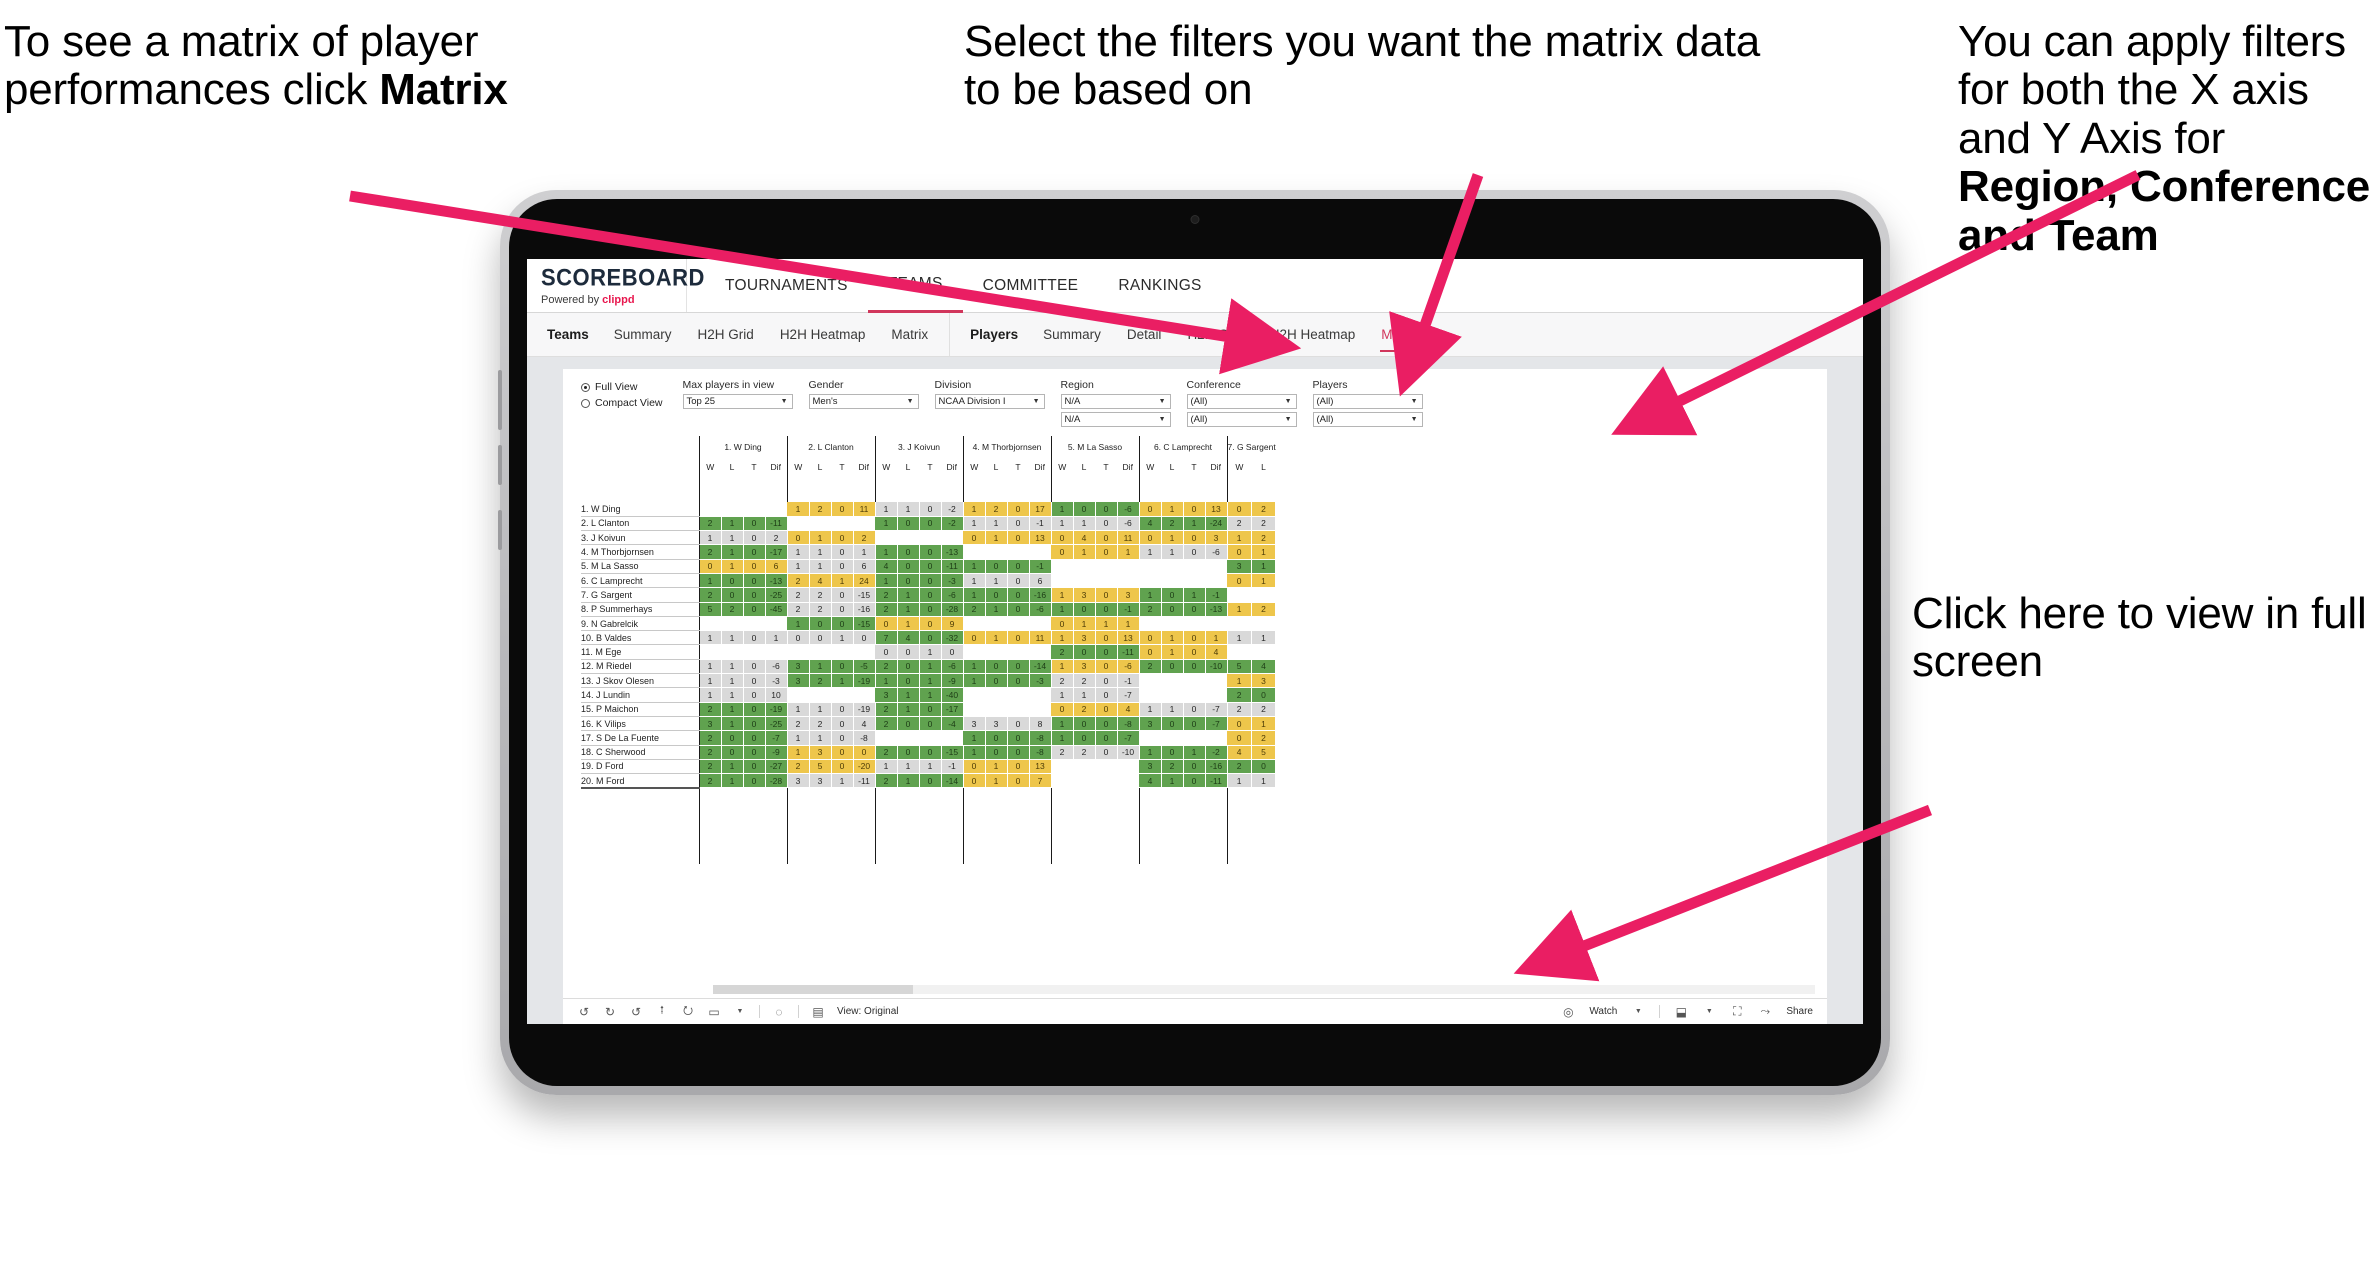 The height and width of the screenshot is (1280, 2378). What do you see at coordinates (1040, 509) in the screenshot?
I see `matrix-cell: 17` at bounding box center [1040, 509].